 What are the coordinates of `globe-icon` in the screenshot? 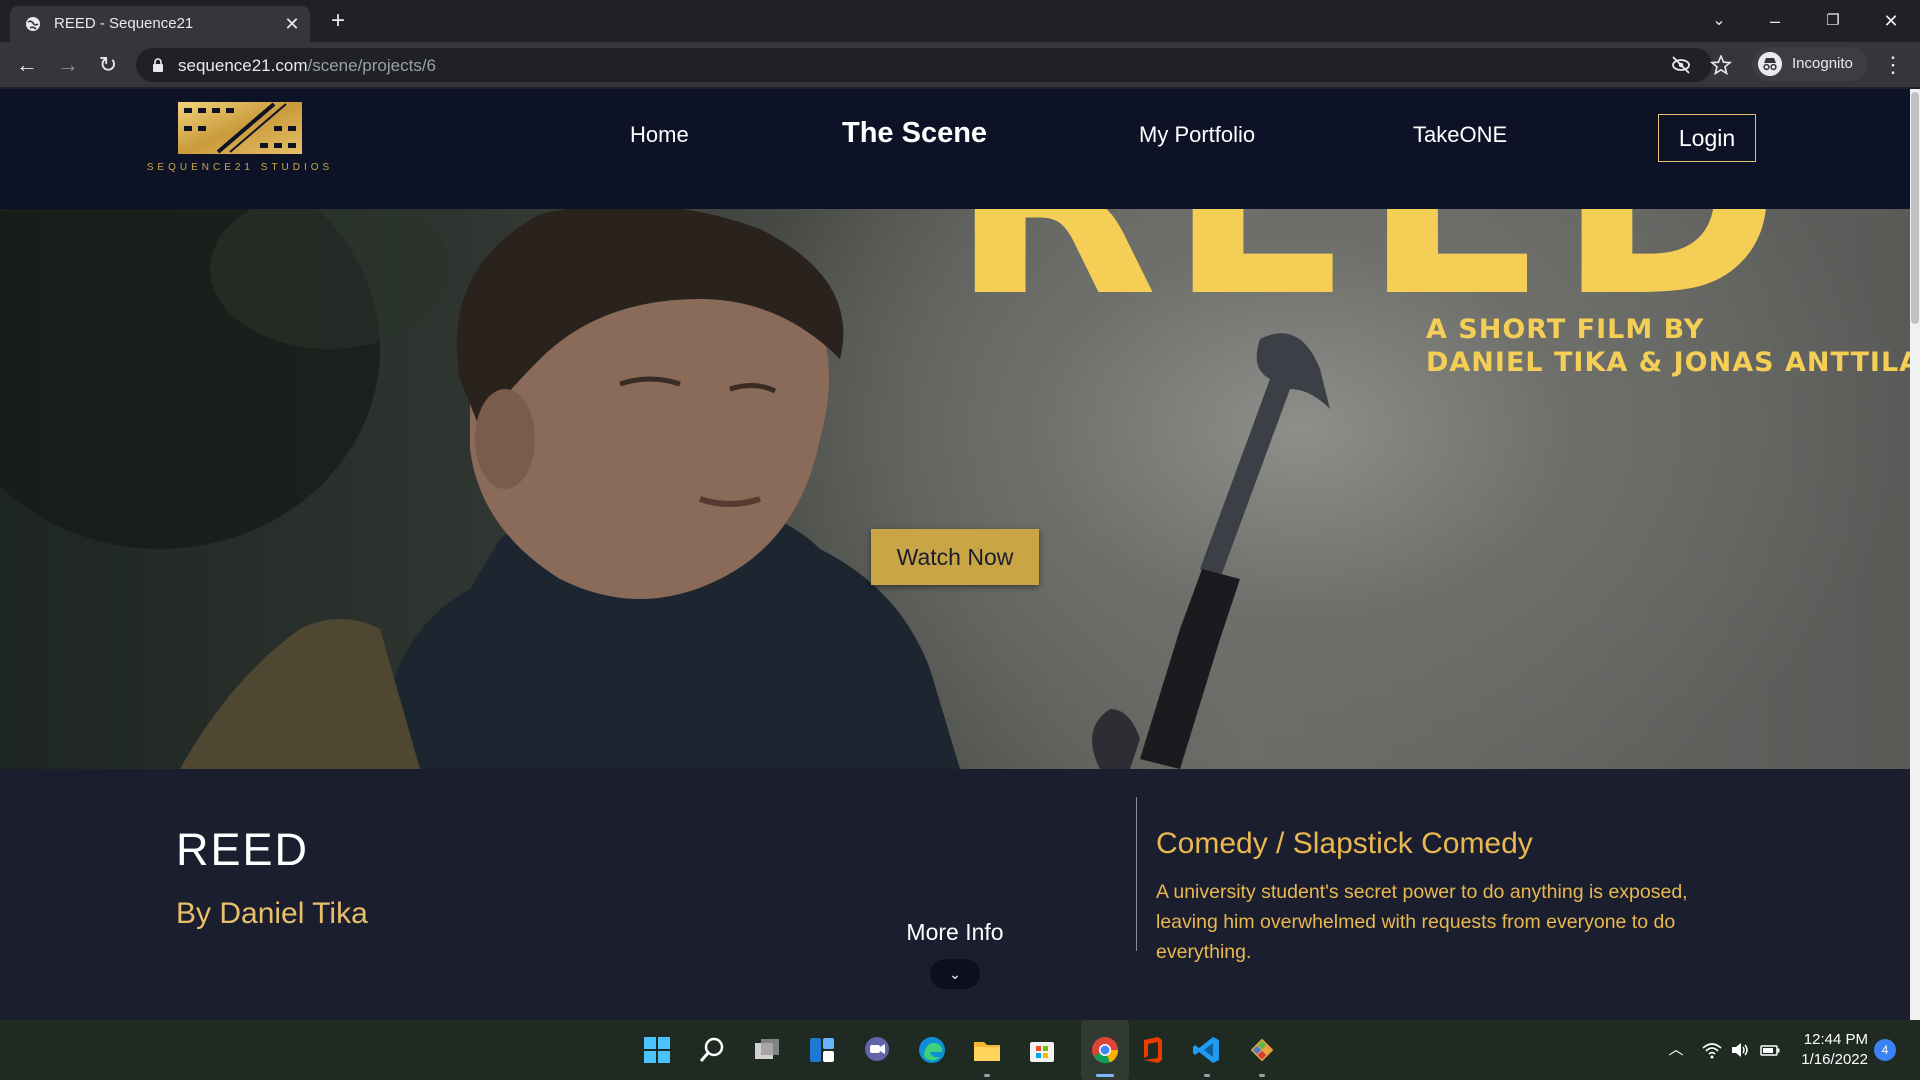 It's located at (33, 24).